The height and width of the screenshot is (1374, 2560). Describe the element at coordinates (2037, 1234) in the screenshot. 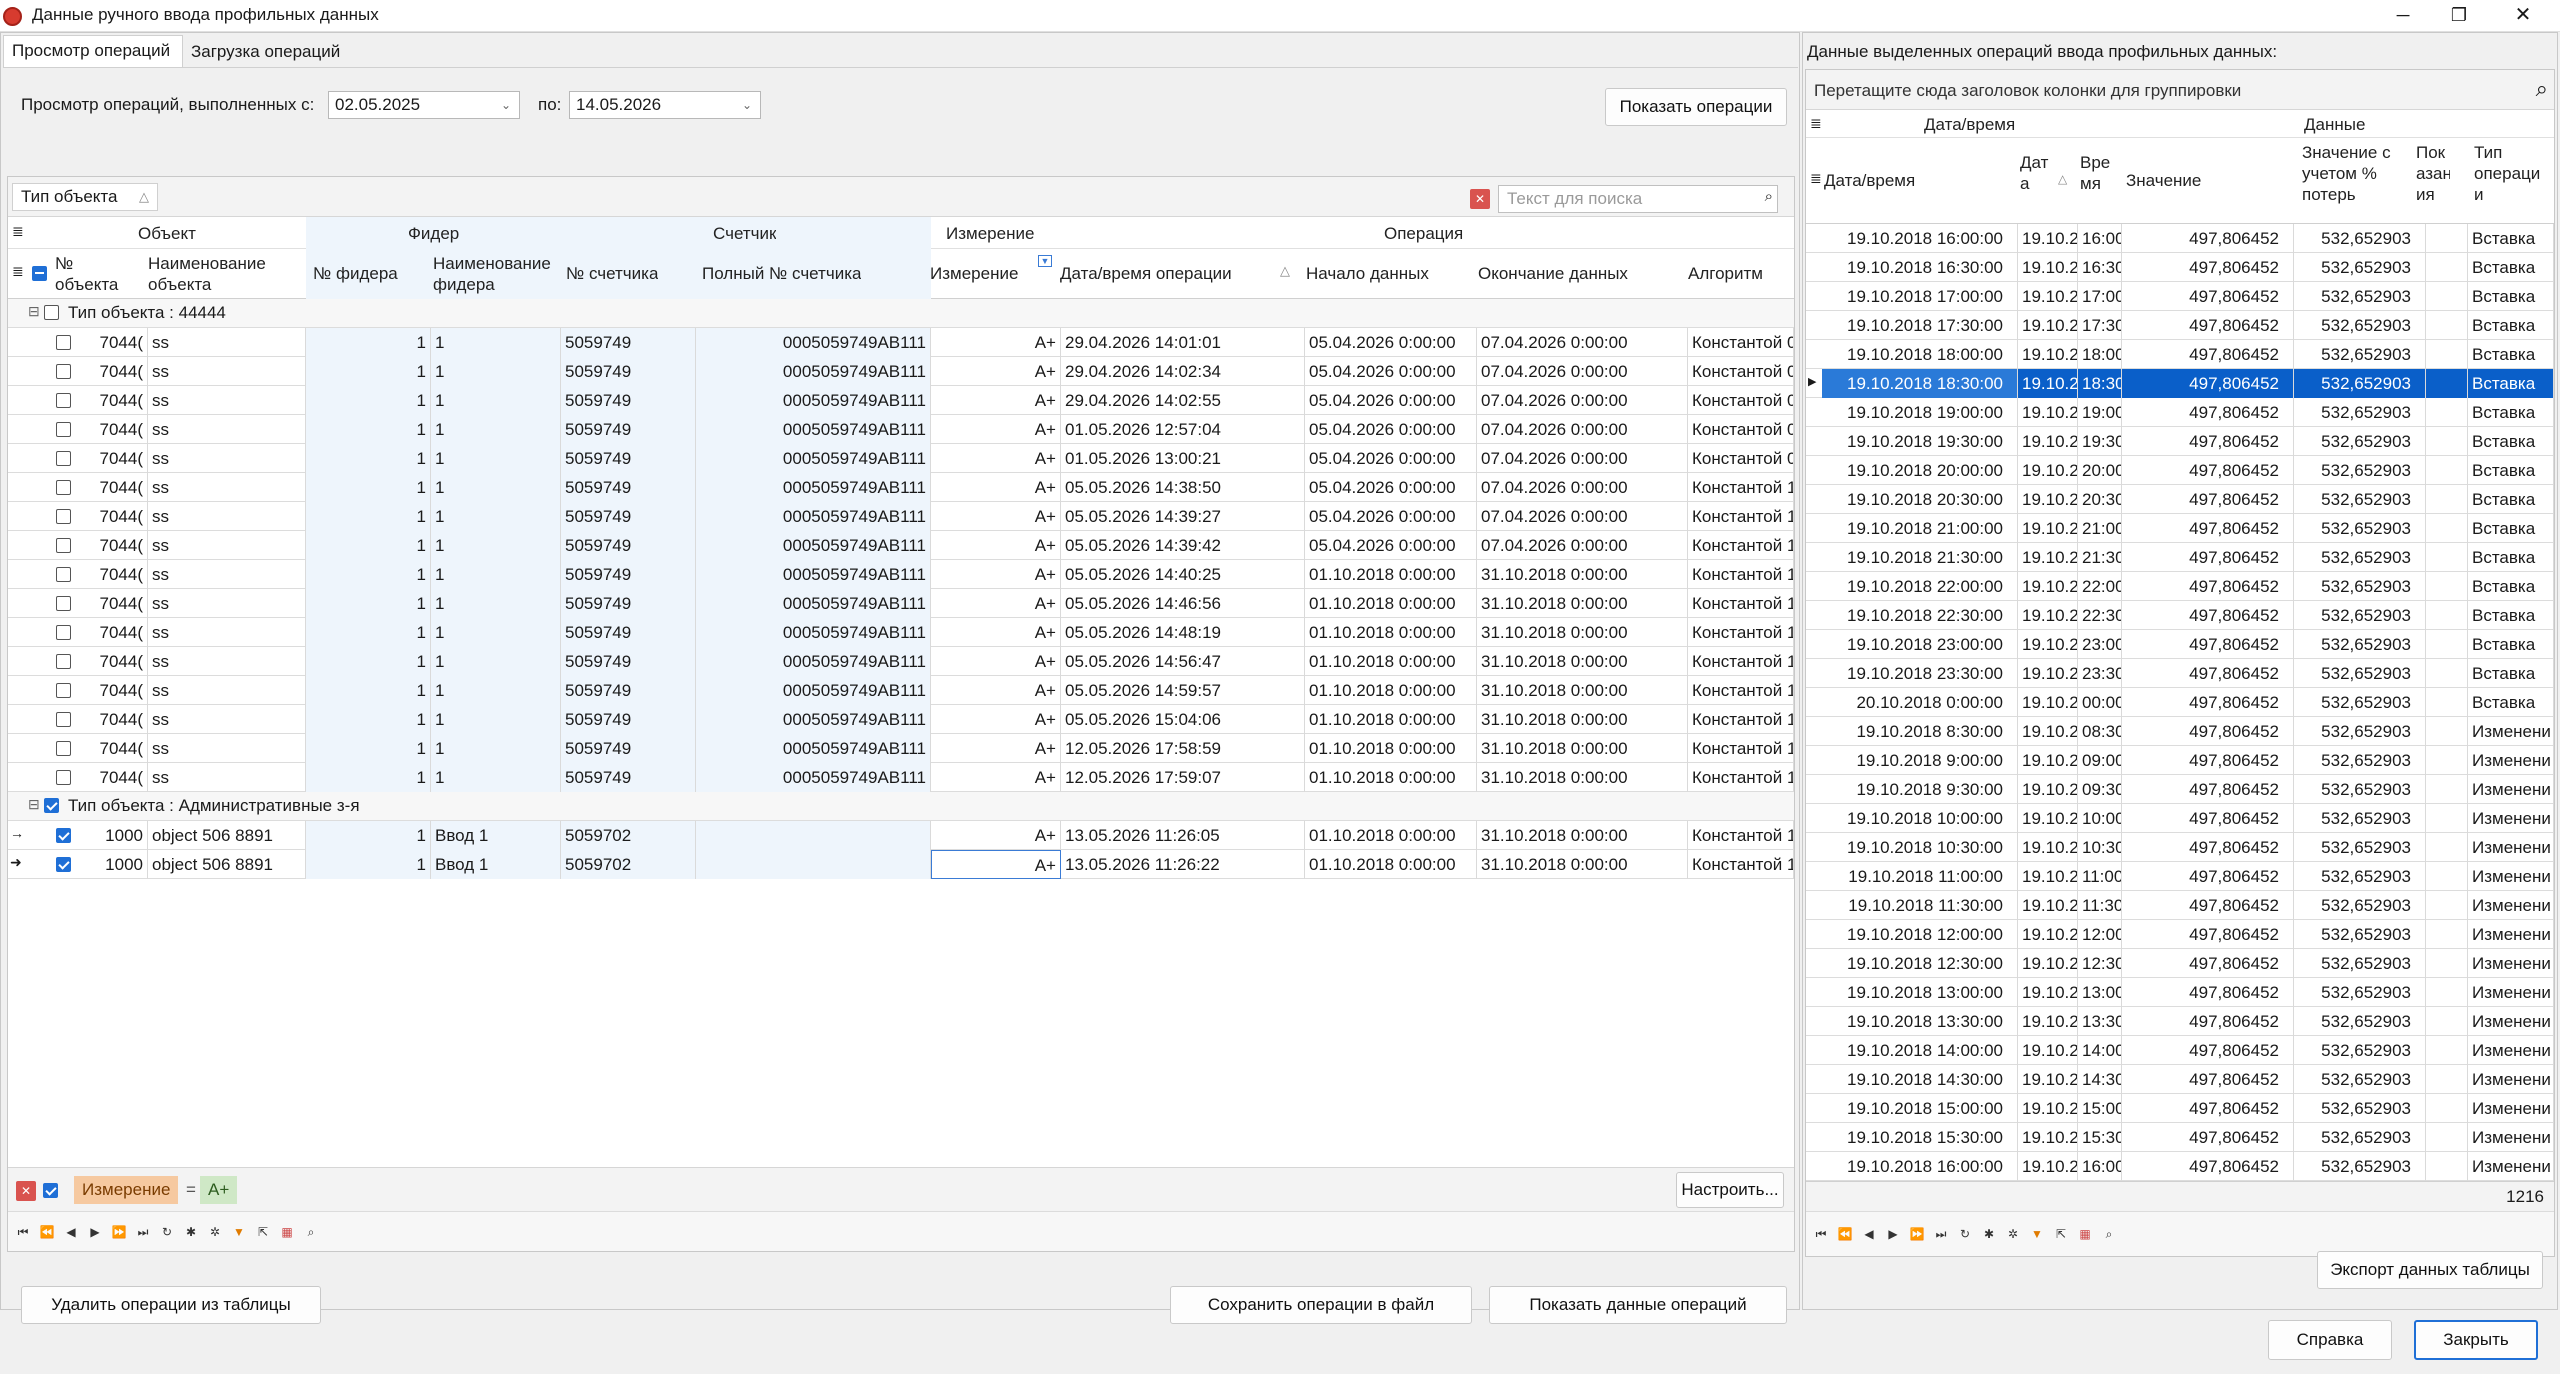

I see `filter-icon: ▼` at that location.